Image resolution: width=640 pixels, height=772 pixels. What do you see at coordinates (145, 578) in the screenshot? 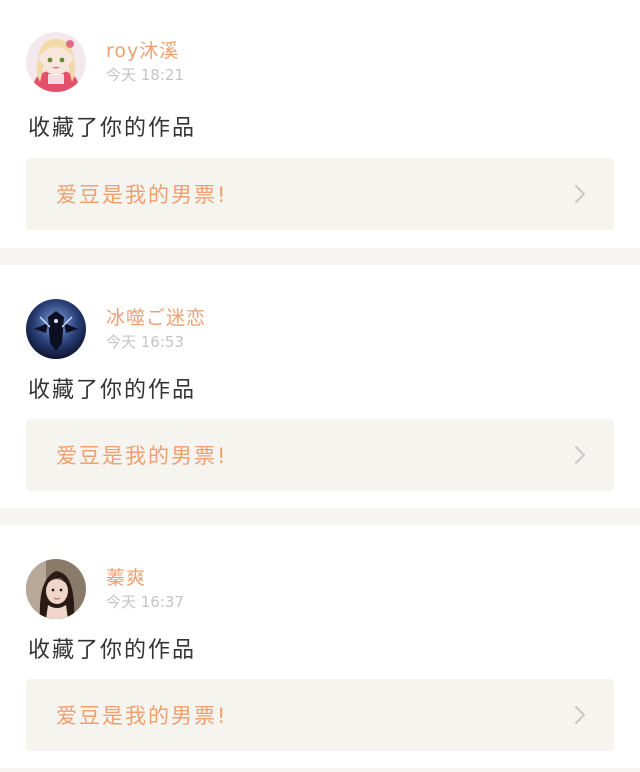
I see `username-link: 蓁爽` at bounding box center [145, 578].